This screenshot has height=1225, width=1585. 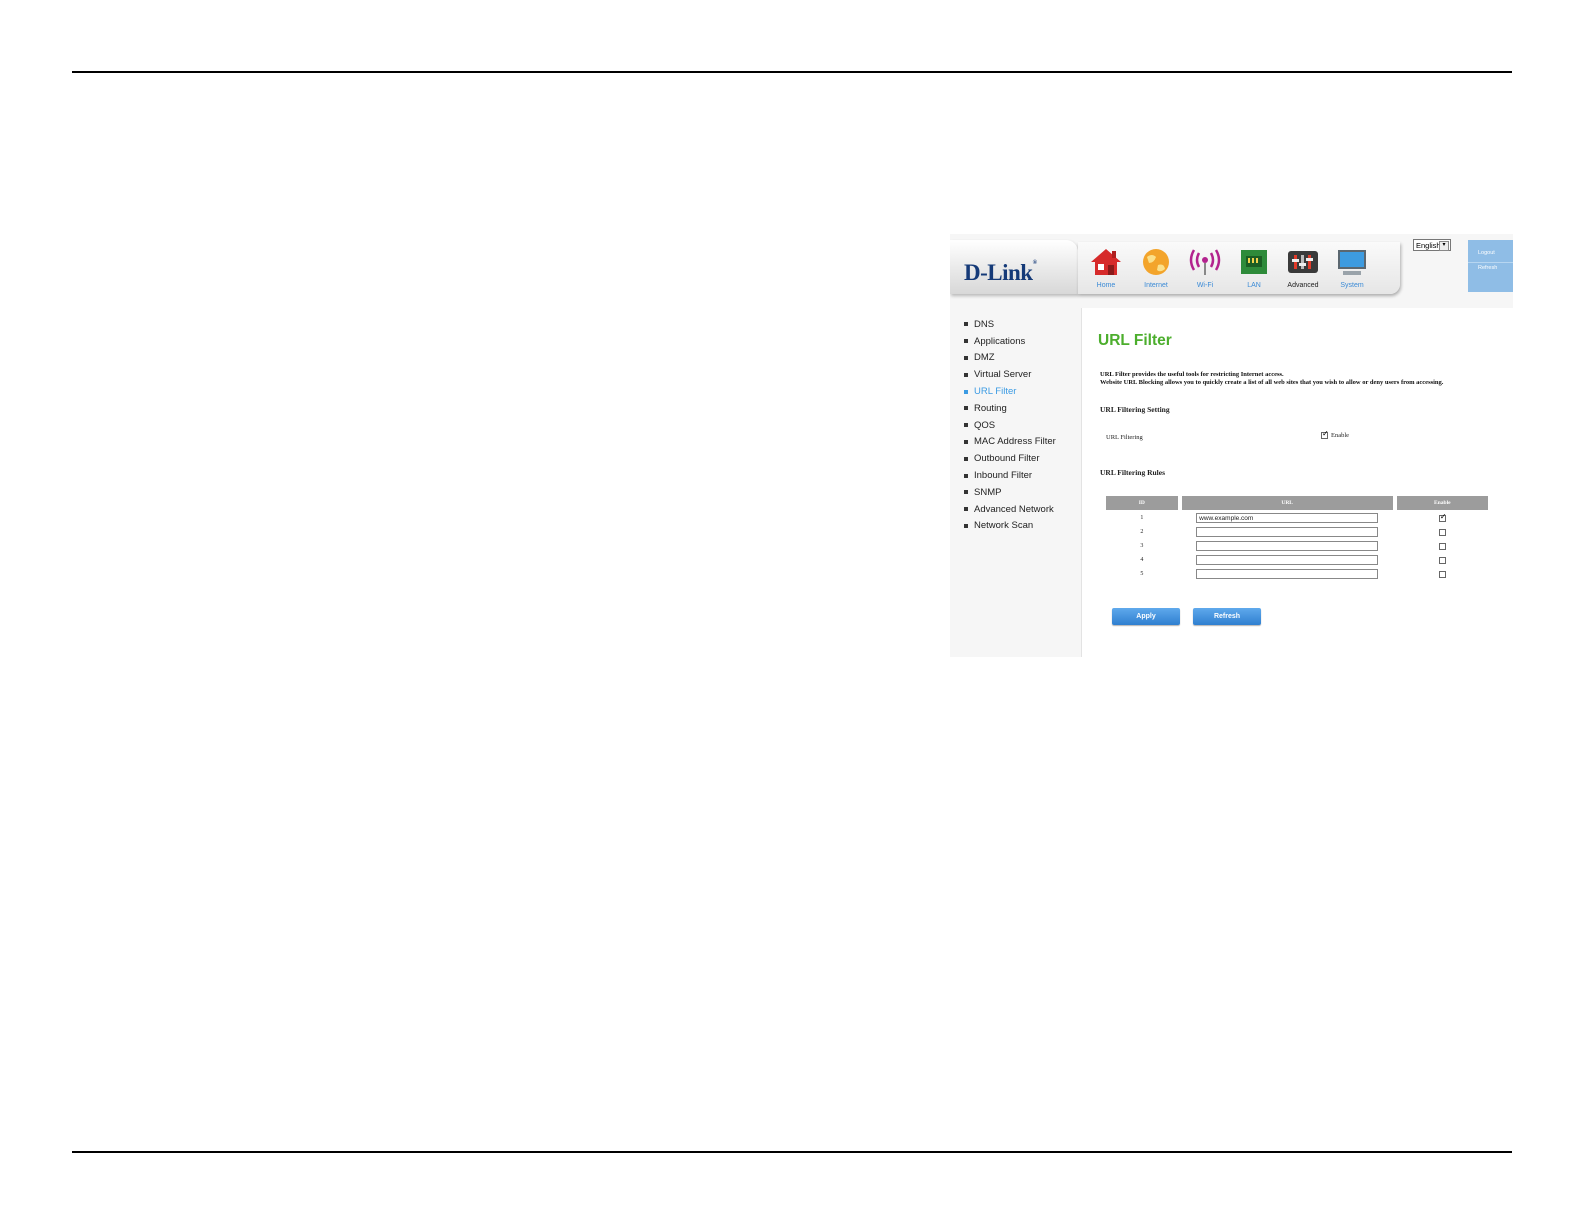 What do you see at coordinates (1142, 546) in the screenshot?
I see `rule-id: 3` at bounding box center [1142, 546].